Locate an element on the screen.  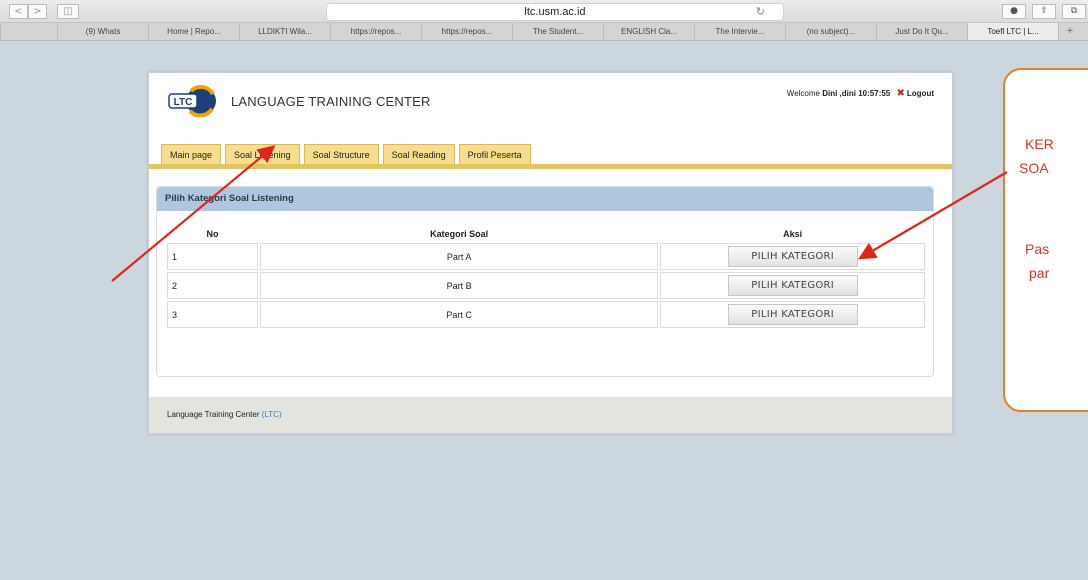
arrow-to-soal-listening is located at coordinates (193, 213).